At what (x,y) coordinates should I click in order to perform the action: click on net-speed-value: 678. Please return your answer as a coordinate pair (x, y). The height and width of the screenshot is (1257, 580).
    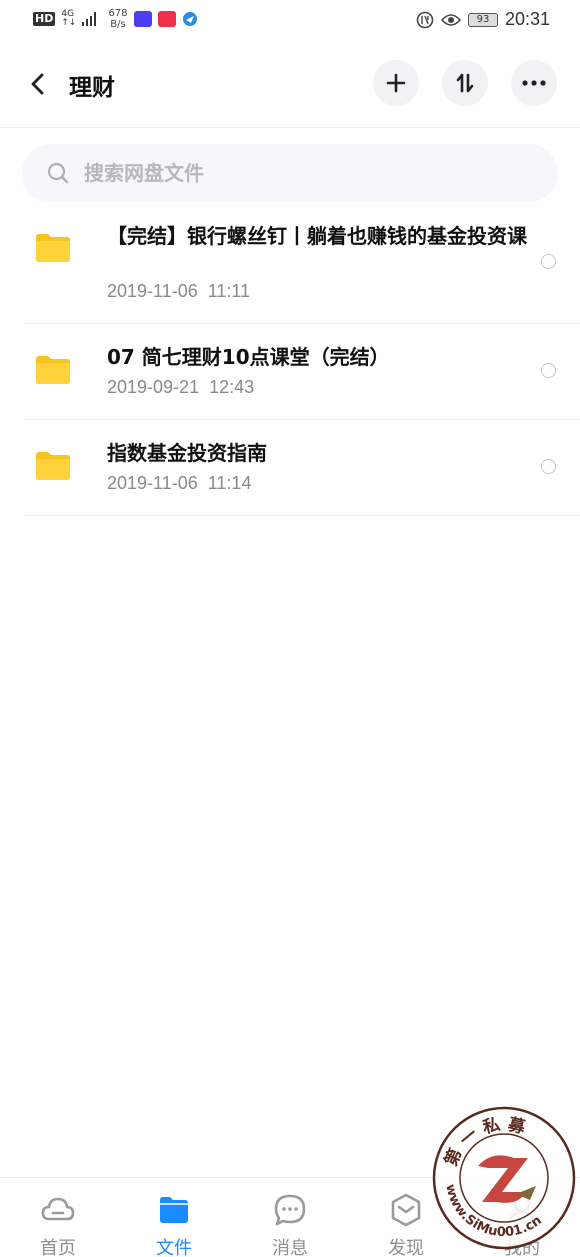
    Looking at the image, I should click on (118, 13).